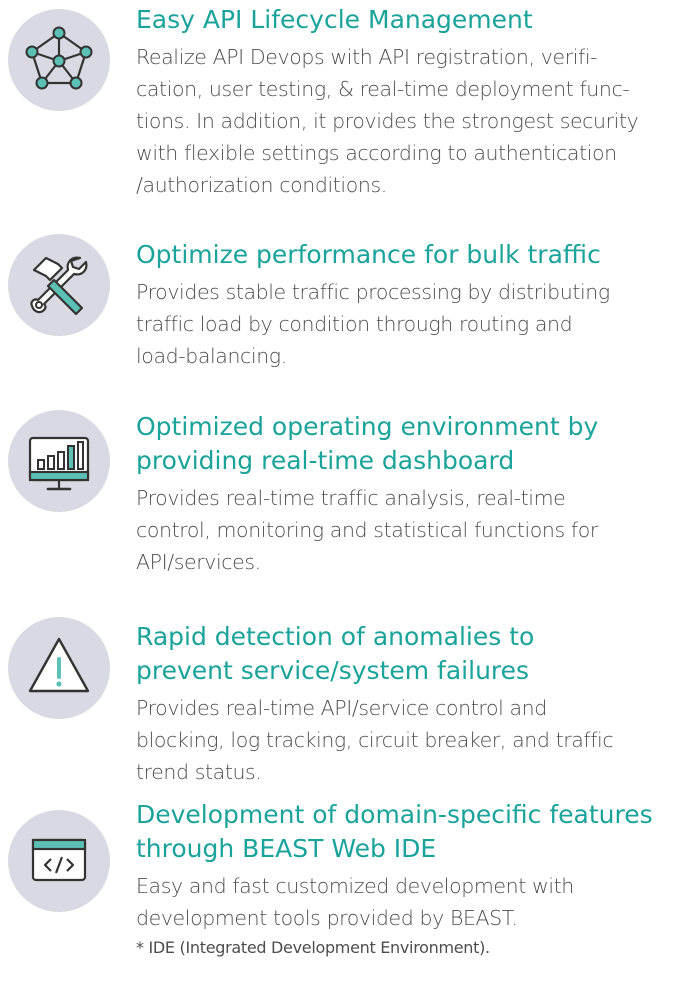 The image size is (684, 1001). Describe the element at coordinates (211, 356) in the screenshot. I see `desc-line: load-balancing.` at that location.